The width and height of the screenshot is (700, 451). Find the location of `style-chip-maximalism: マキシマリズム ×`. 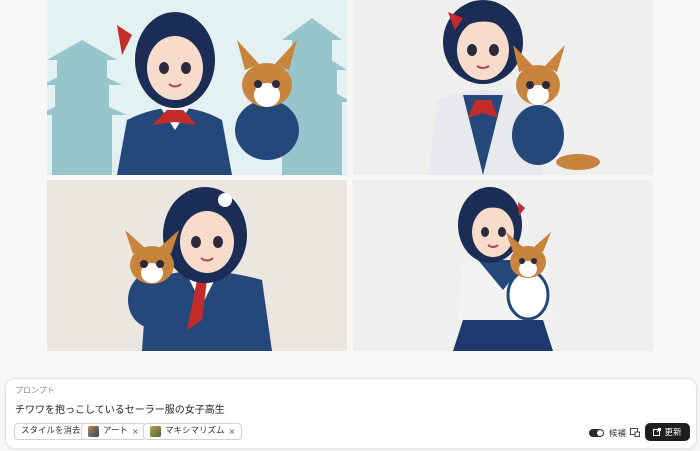

style-chip-maximalism: マキシマリズム × is located at coordinates (193, 431).